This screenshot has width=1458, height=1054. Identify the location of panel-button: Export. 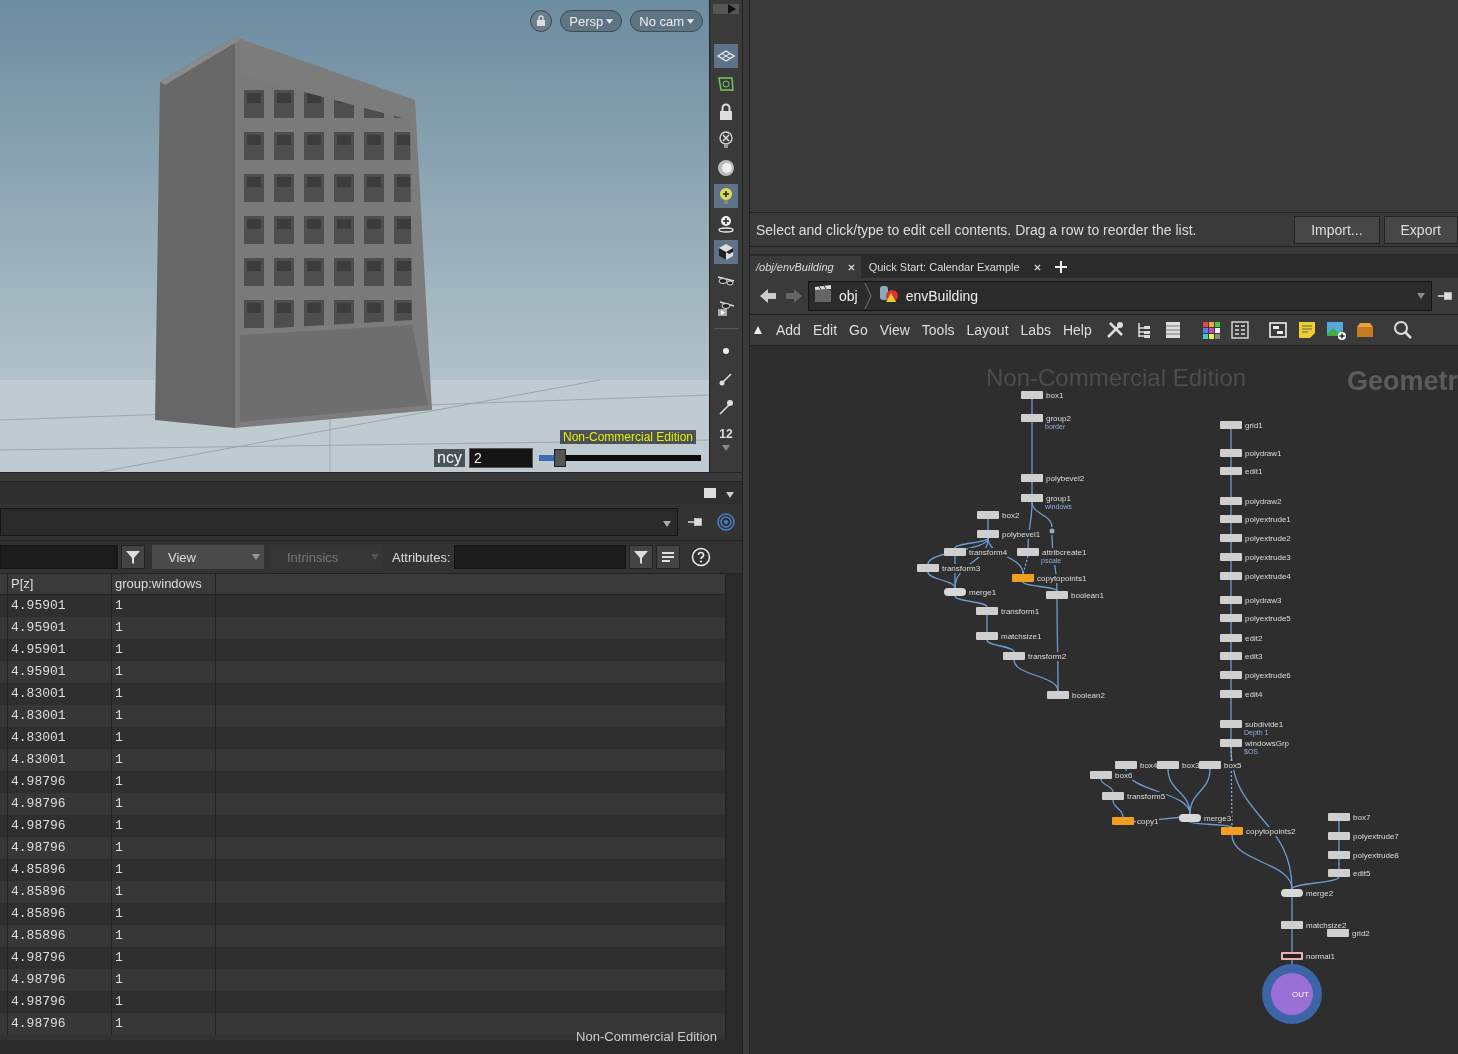
(1420, 229).